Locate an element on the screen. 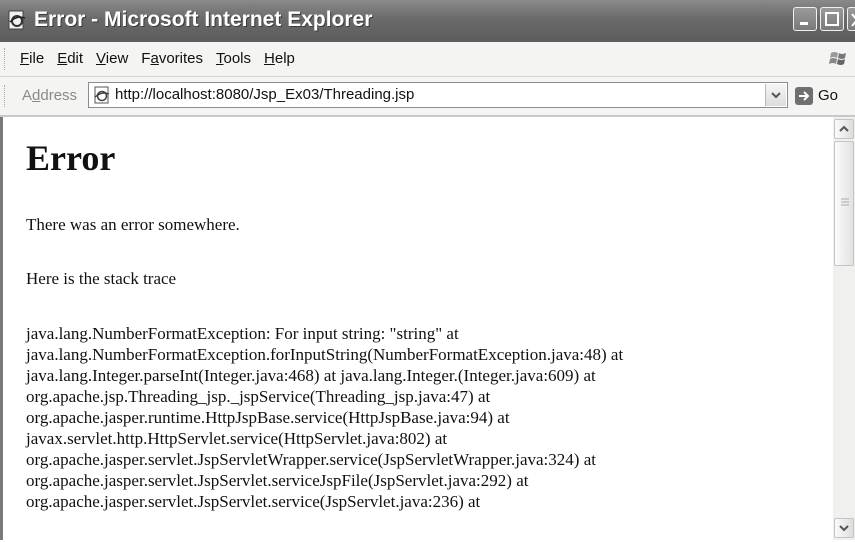 The image size is (855, 542). scrollbar-thumb is located at coordinates (844, 203).